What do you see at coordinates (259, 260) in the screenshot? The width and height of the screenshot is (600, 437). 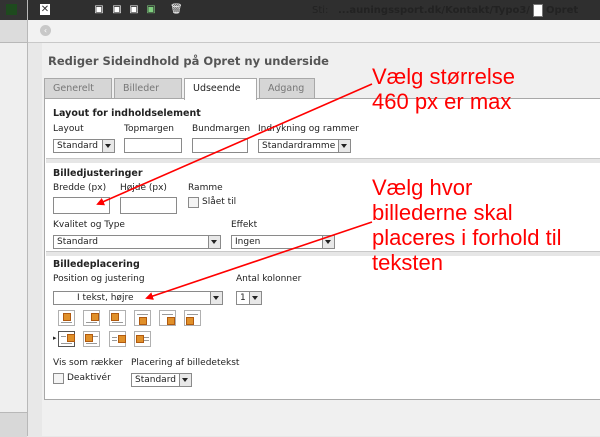 I see `arrow-to-position-select` at bounding box center [259, 260].